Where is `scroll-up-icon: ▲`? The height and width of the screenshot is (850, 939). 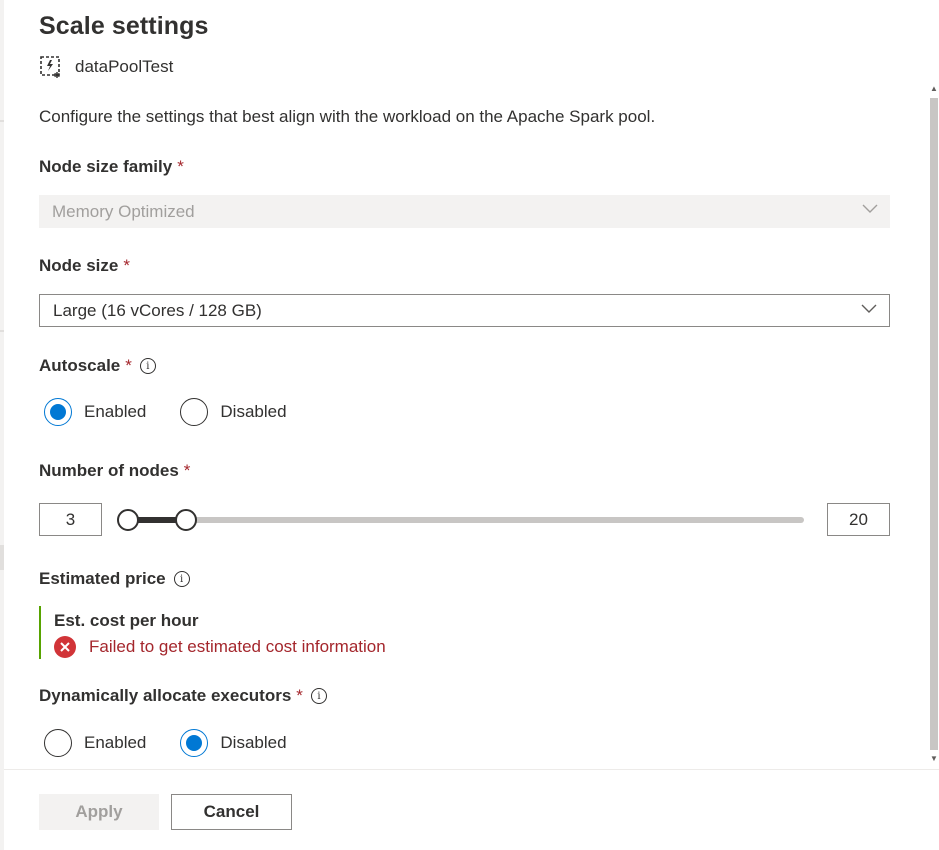
scroll-up-icon: ▲ is located at coordinates (934, 89).